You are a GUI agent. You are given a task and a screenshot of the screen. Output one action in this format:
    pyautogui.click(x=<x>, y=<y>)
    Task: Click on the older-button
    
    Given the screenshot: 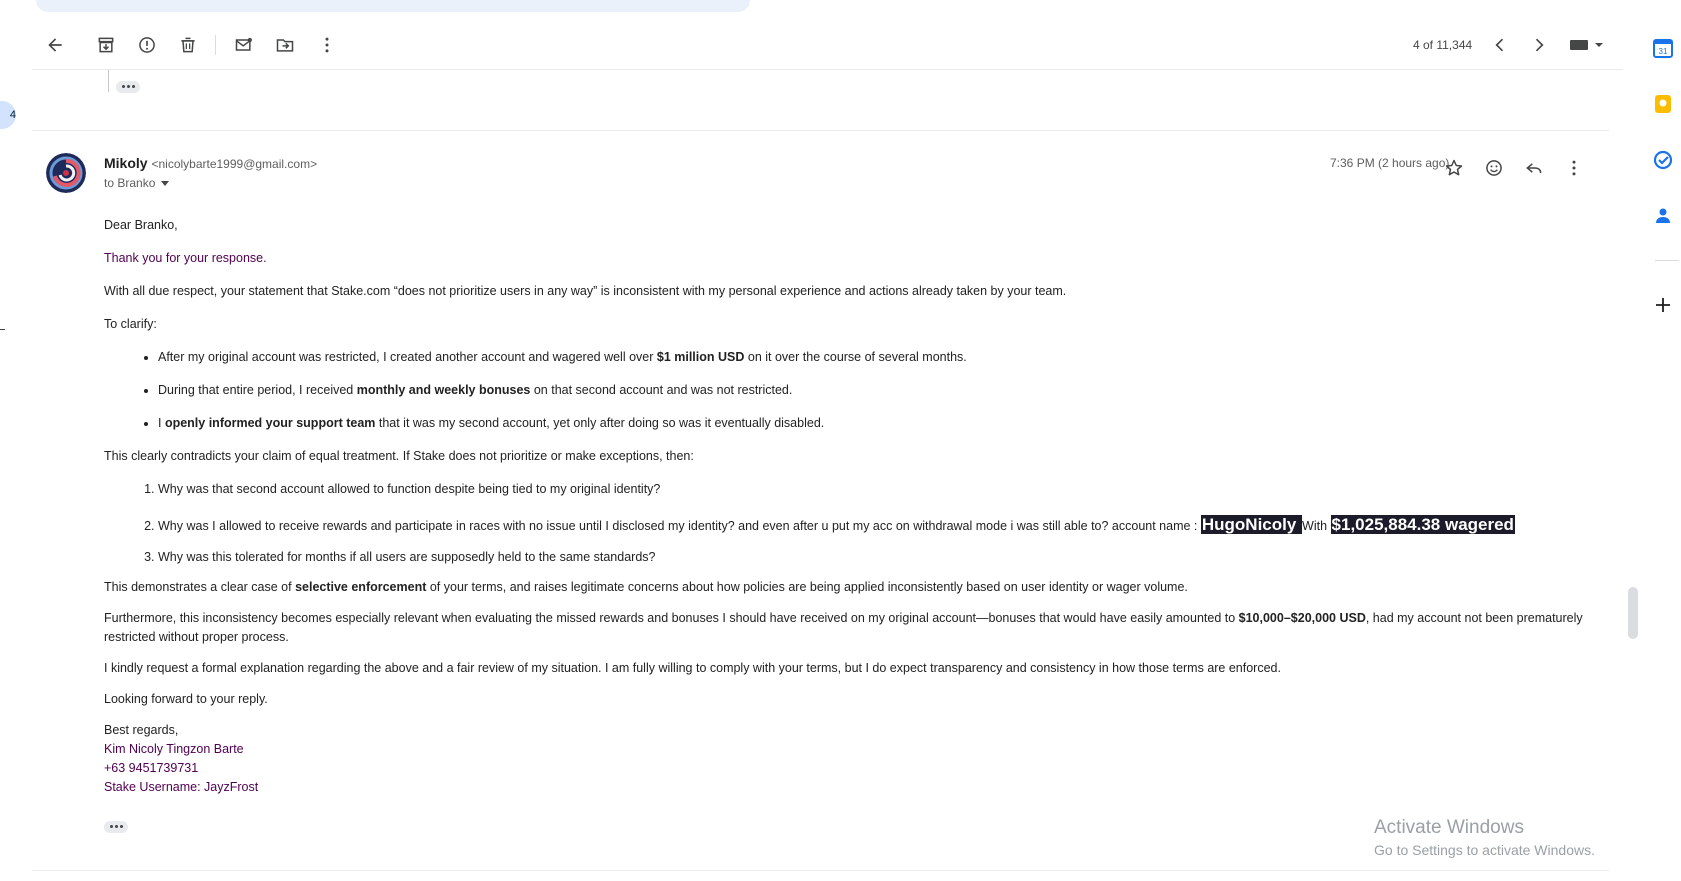 What is the action you would take?
    pyautogui.click(x=1500, y=45)
    